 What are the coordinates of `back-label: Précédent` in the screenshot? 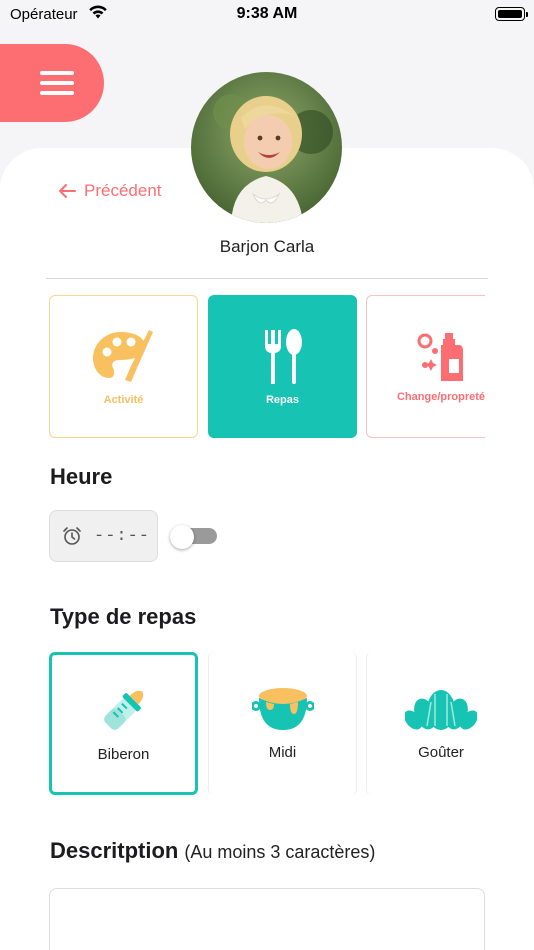 It's located at (123, 190).